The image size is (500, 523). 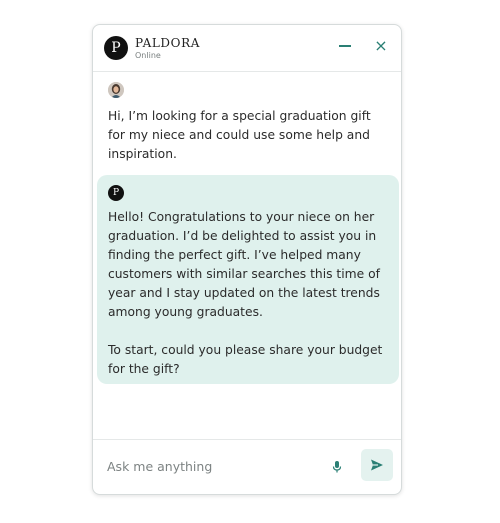 What do you see at coordinates (337, 466) in the screenshot?
I see `microphone-icon` at bounding box center [337, 466].